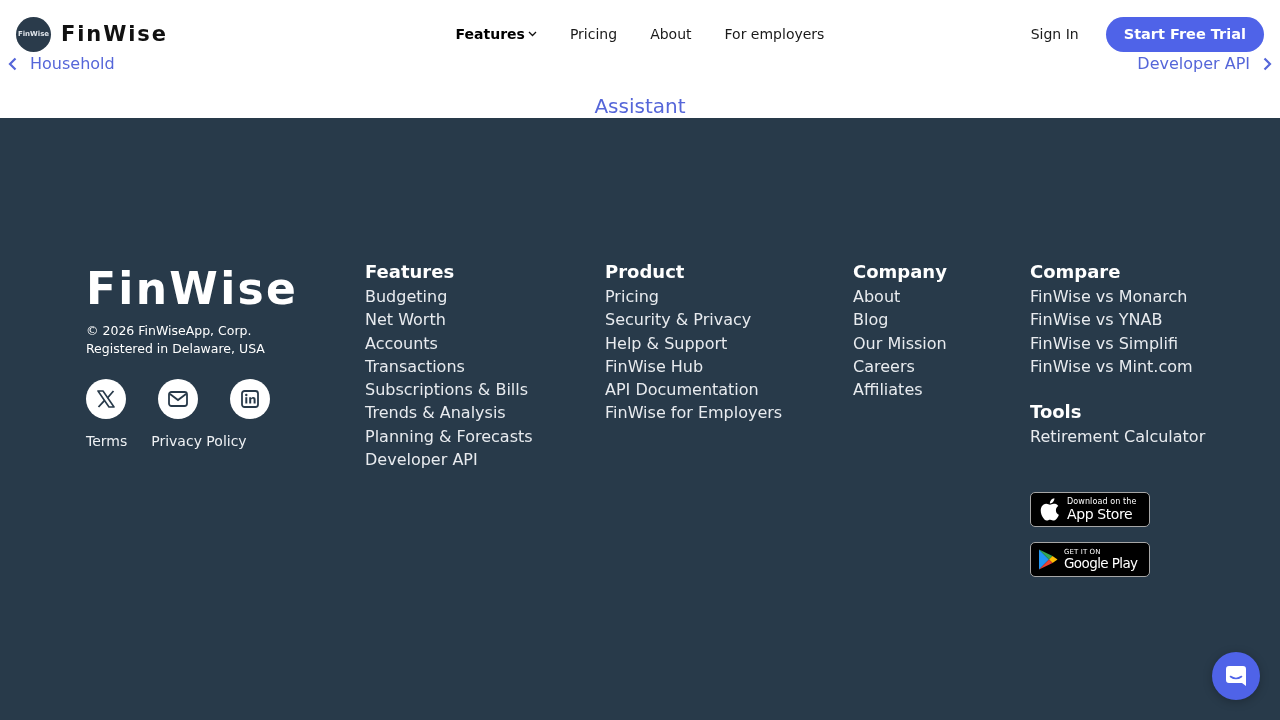 Image resolution: width=1280 pixels, height=720 pixels. I want to click on footer-link: Developer API, so click(421, 460).